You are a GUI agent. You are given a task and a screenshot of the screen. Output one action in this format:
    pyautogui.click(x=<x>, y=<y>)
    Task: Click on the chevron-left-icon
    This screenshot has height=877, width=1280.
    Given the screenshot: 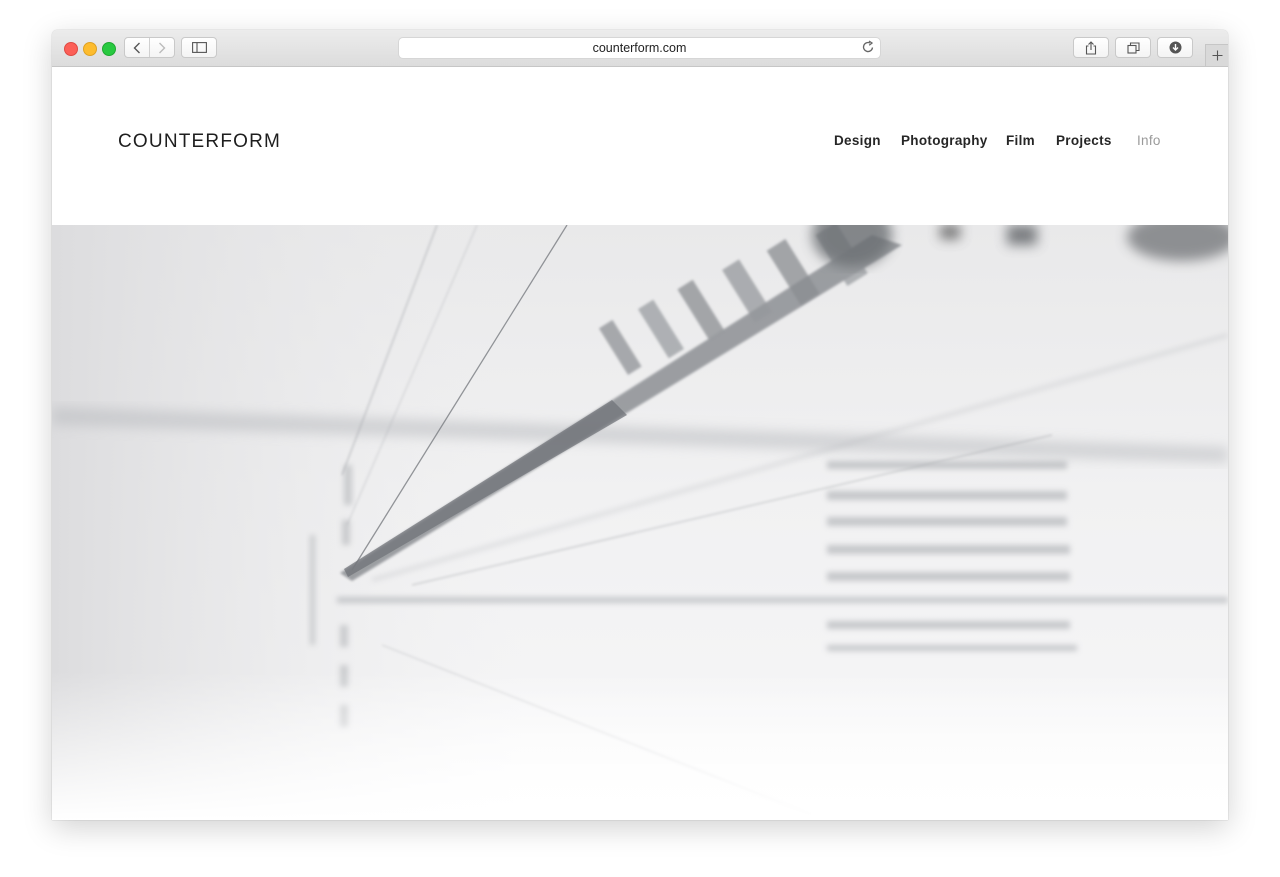 What is the action you would take?
    pyautogui.click(x=136, y=47)
    